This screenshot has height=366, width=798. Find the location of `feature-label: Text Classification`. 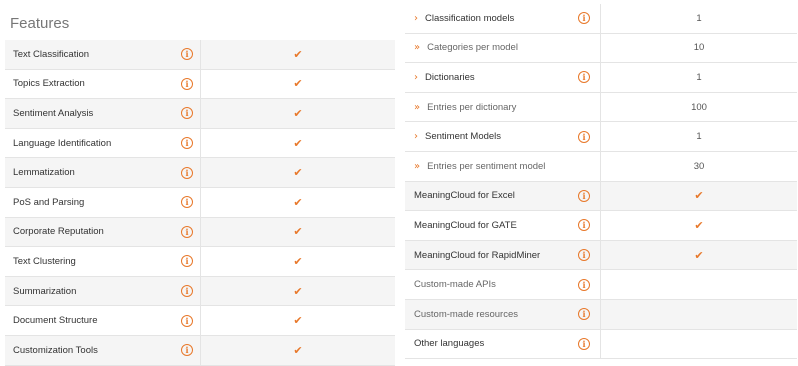

feature-label: Text Classification is located at coordinates (51, 54).